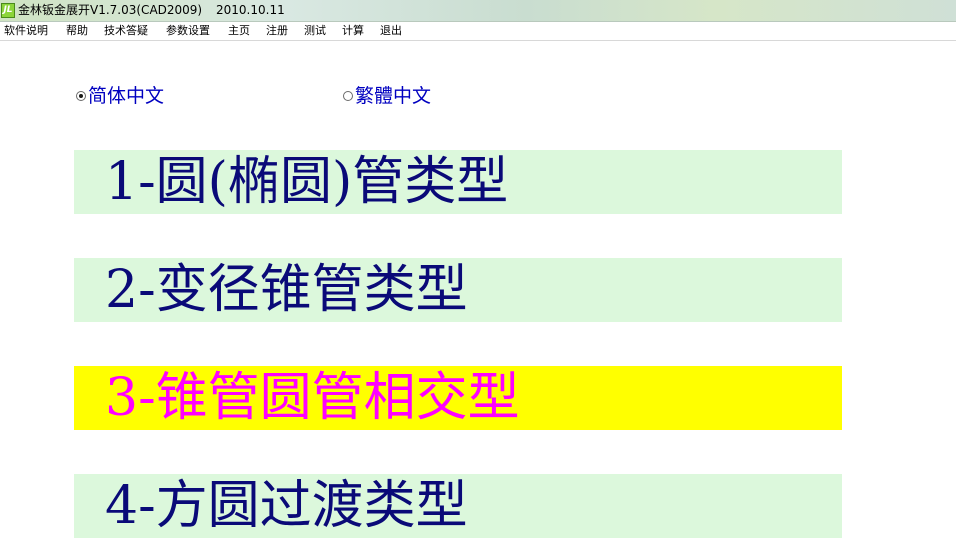 The height and width of the screenshot is (538, 956). I want to click on radio-unchecked-icon, so click(348, 96).